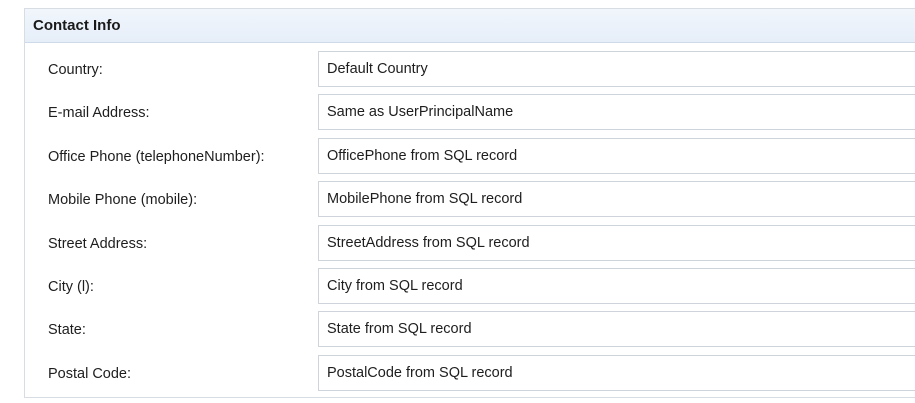  What do you see at coordinates (98, 244) in the screenshot?
I see `street-address-label: Street Address:` at bounding box center [98, 244].